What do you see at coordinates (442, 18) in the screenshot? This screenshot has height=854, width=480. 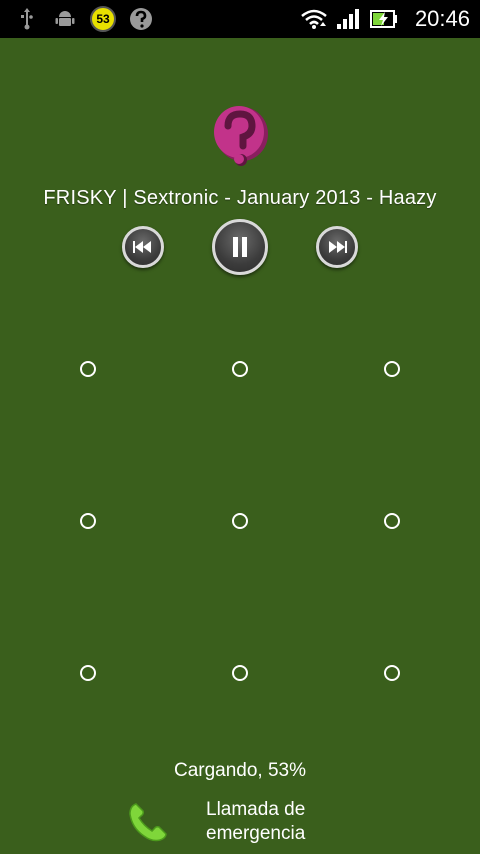 I see `status-clock: 20:46` at bounding box center [442, 18].